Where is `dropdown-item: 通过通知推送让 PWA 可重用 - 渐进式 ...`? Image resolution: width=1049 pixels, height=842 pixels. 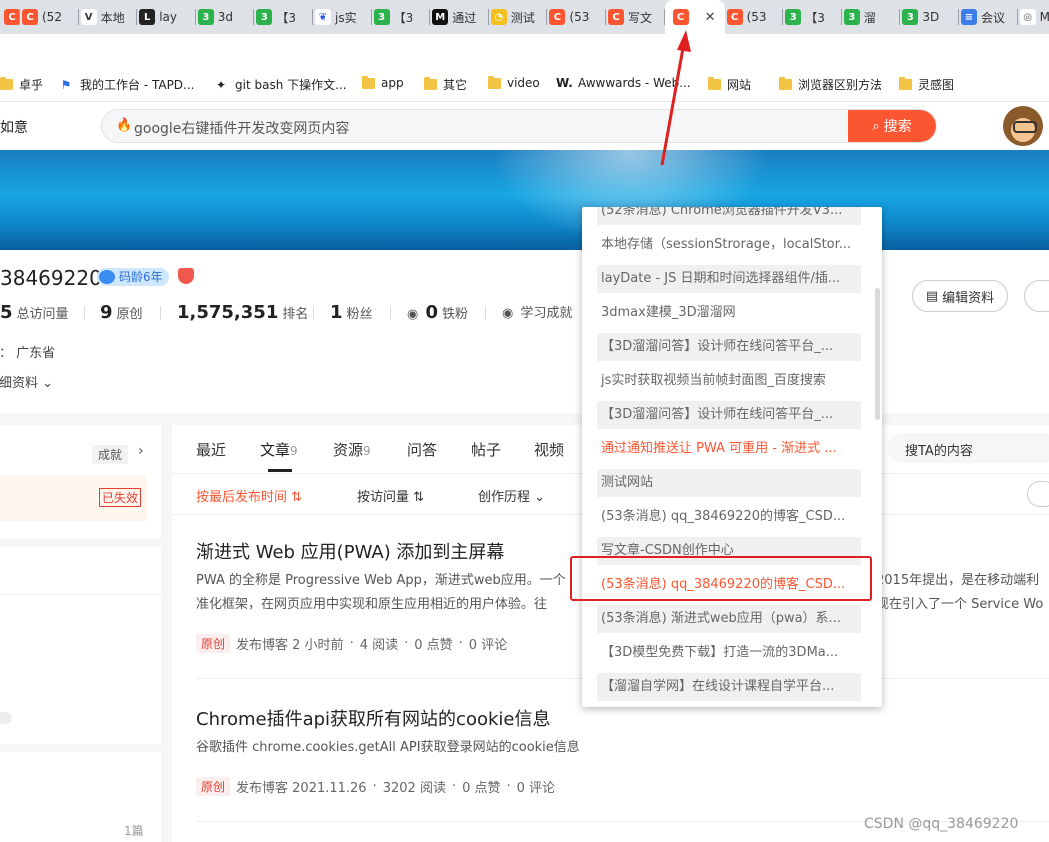 dropdown-item: 通过通知推送让 PWA 可重用 - 渐进式 ... is located at coordinates (729, 449).